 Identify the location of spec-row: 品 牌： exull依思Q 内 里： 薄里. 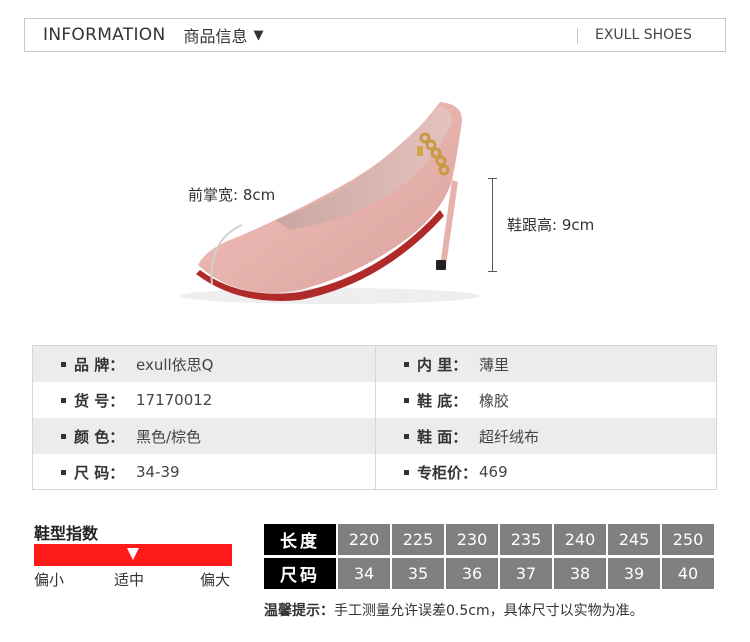
(374, 364).